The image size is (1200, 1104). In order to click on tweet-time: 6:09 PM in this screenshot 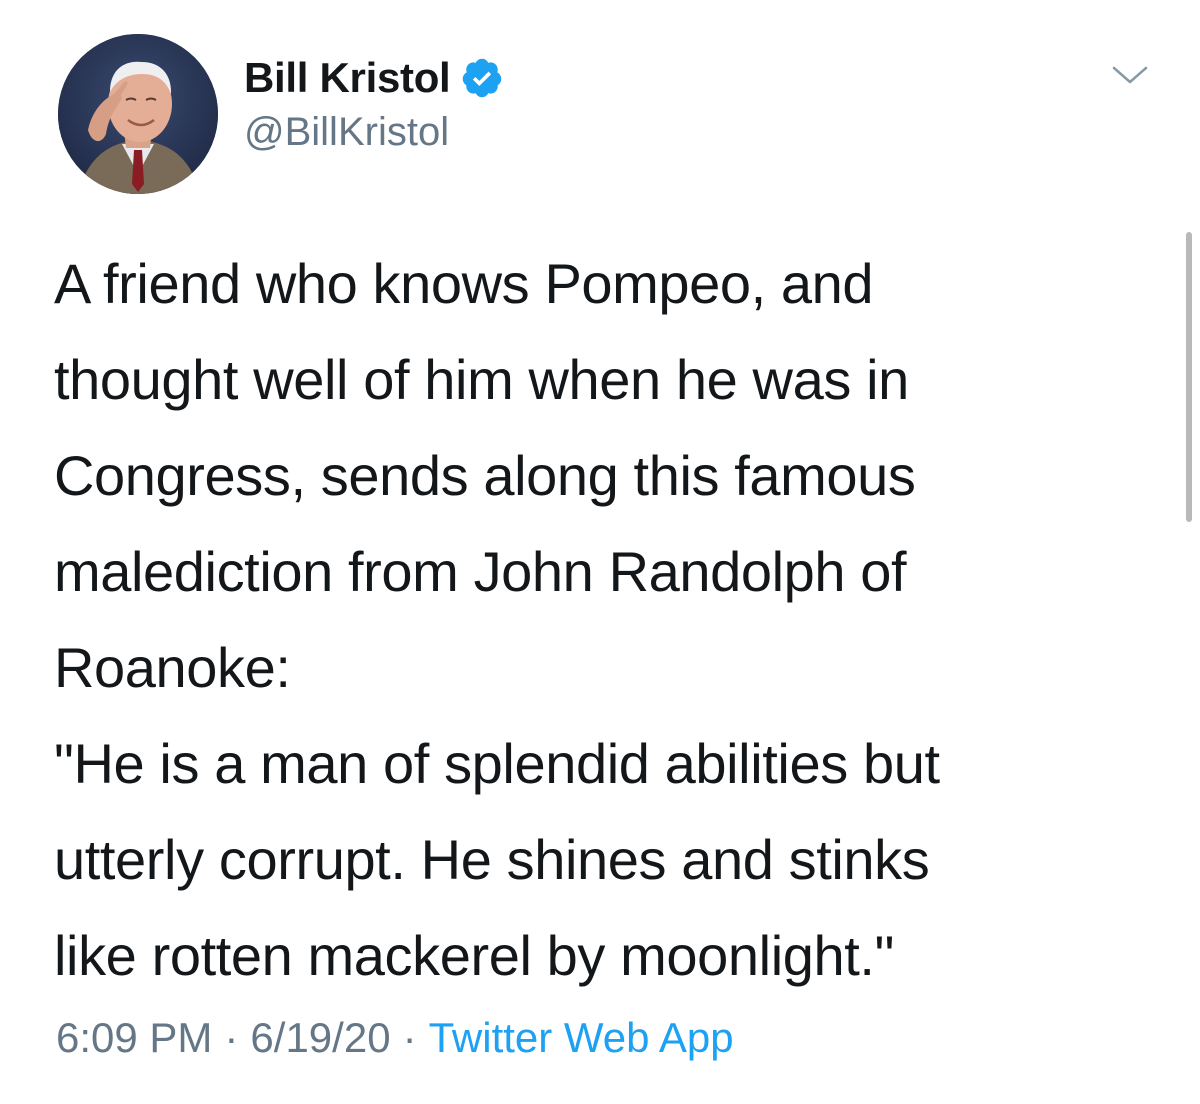, I will do `click(134, 1037)`.